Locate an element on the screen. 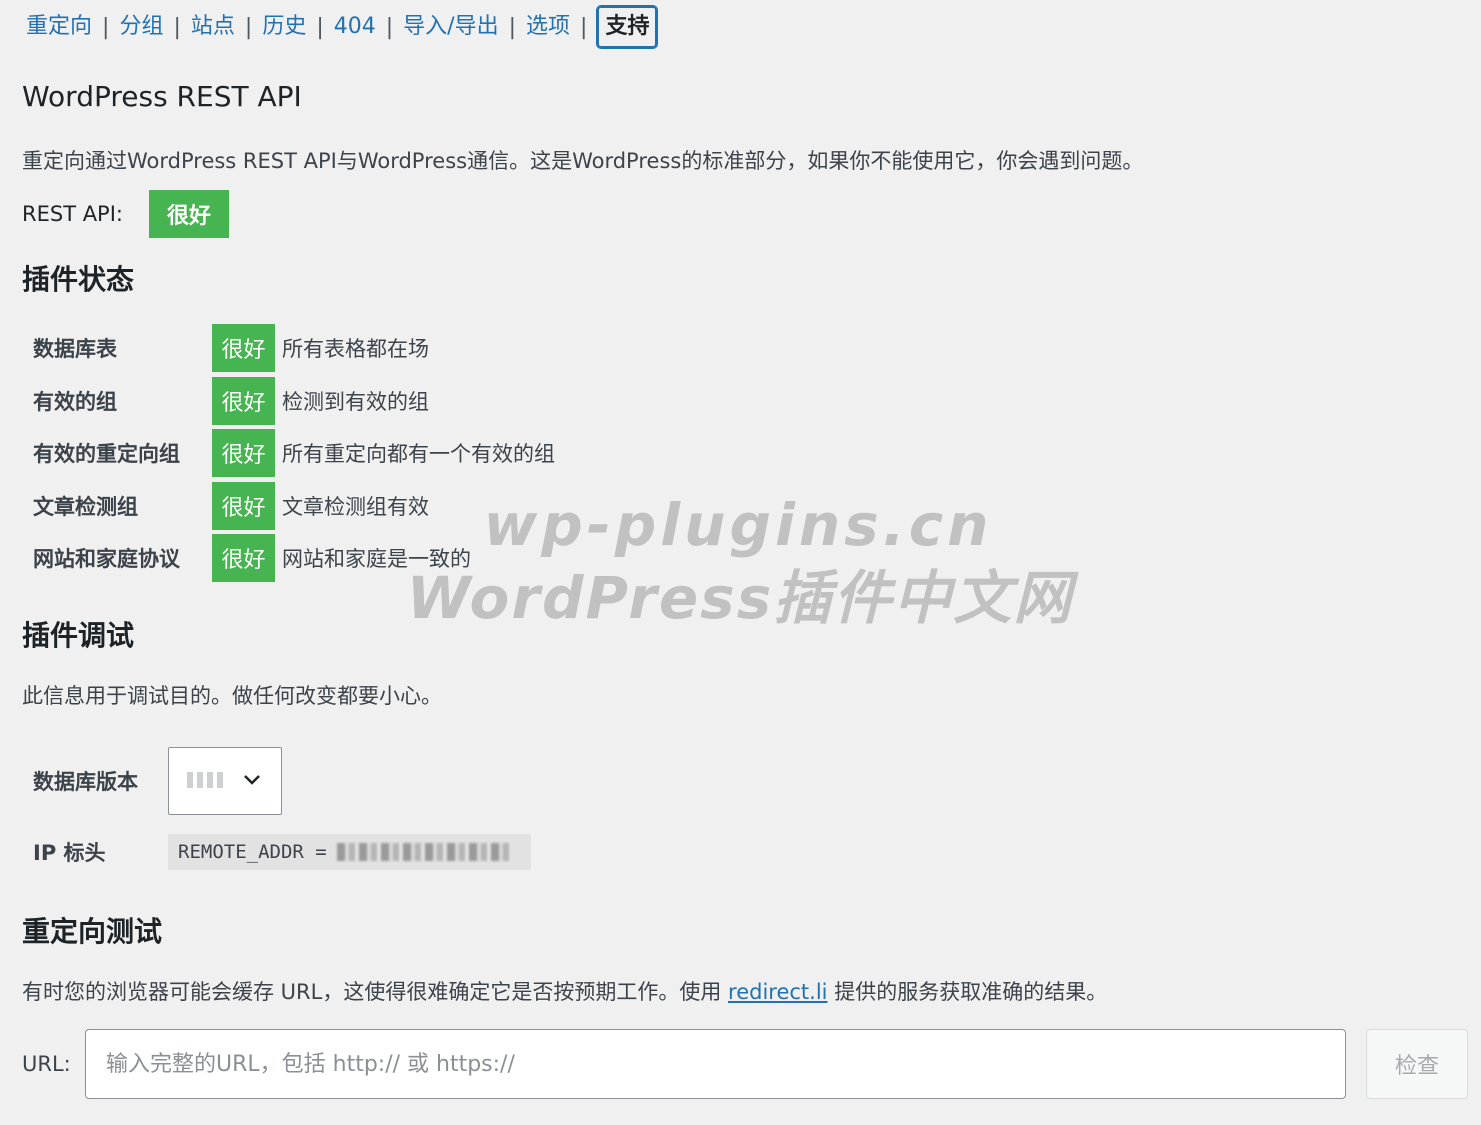 Image resolution: width=1481 pixels, height=1125 pixels. status-row-post-monitor-group: 文章检测组 很好 文章检测组有效 is located at coordinates (294, 505).